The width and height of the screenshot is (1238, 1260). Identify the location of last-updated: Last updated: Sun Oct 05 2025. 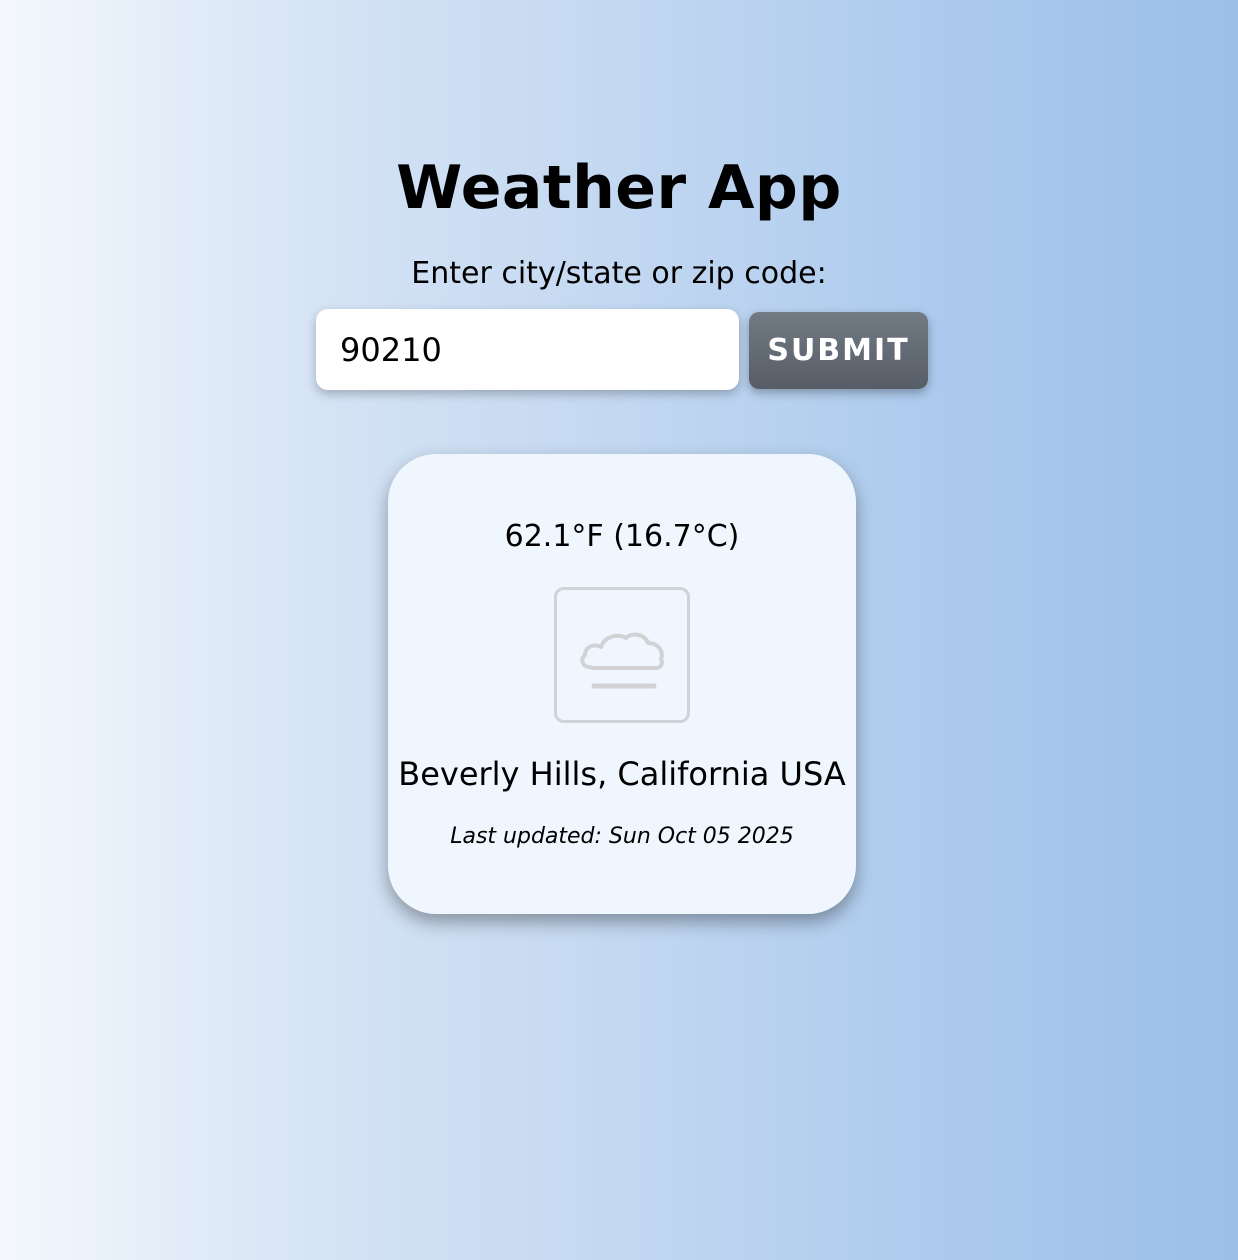
(622, 836).